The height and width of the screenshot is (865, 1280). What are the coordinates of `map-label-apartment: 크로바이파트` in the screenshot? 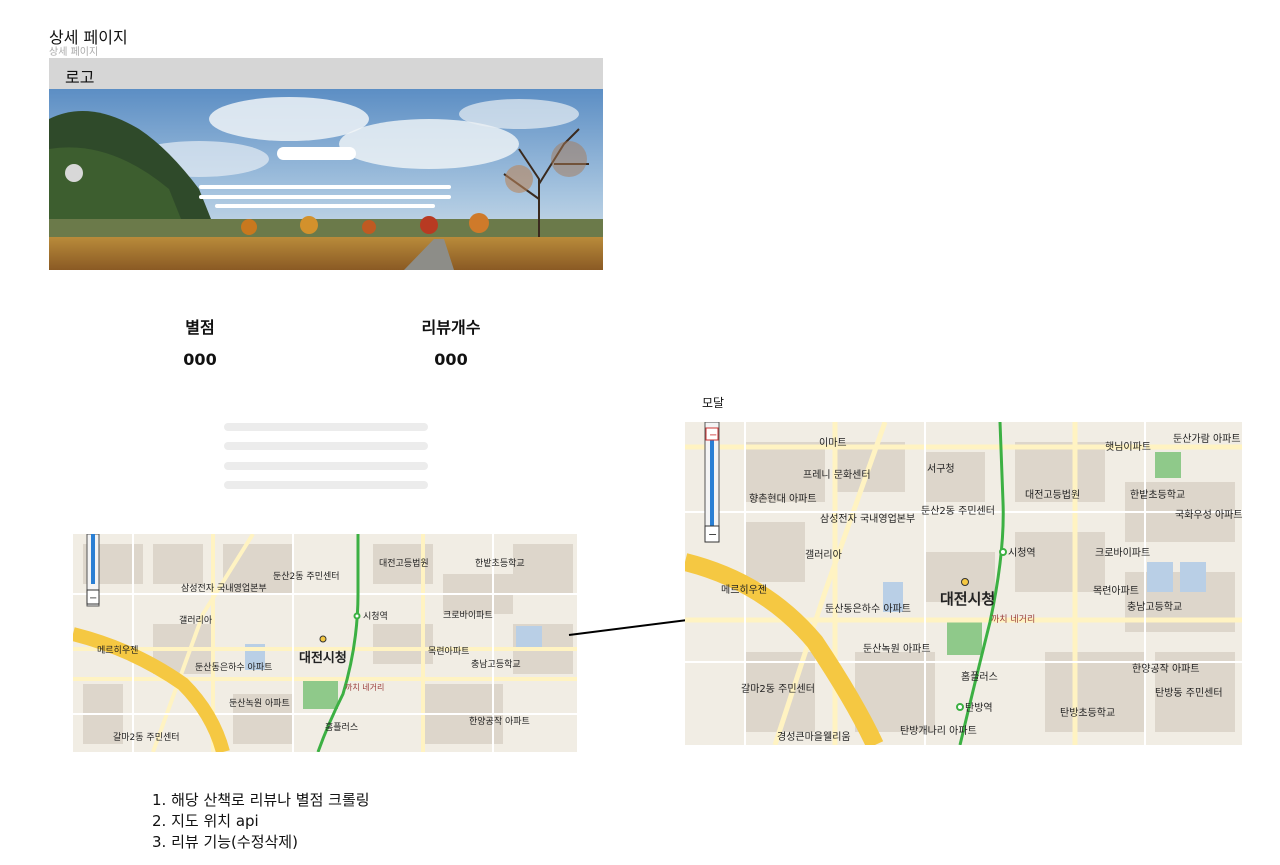 It's located at (468, 615).